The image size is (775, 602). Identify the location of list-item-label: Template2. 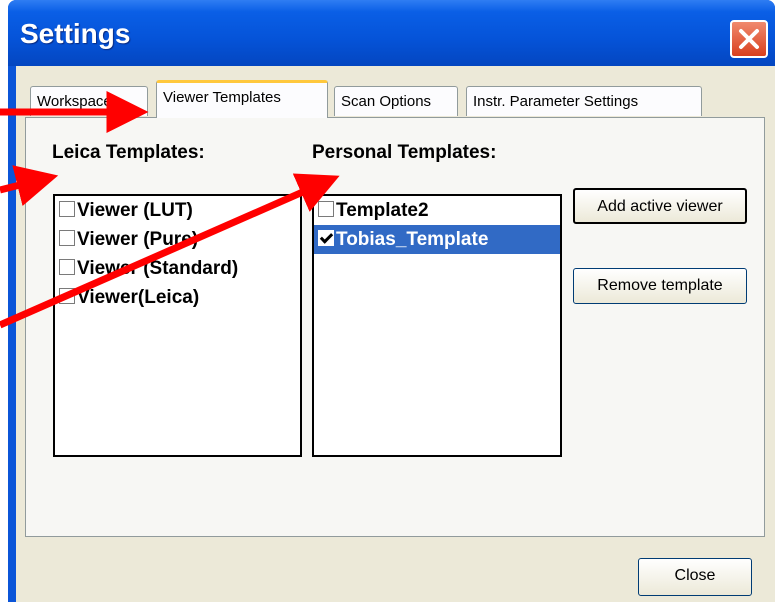
(382, 210).